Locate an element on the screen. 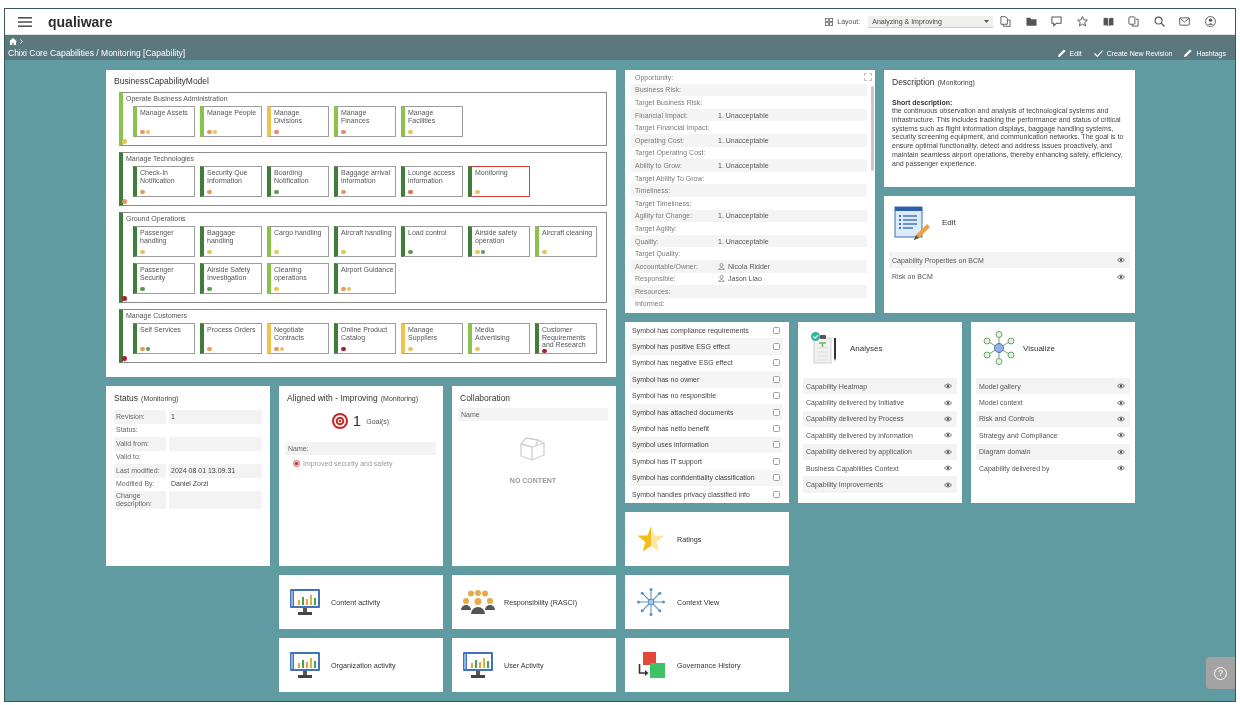  document-edit-icon is located at coordinates (912, 222).